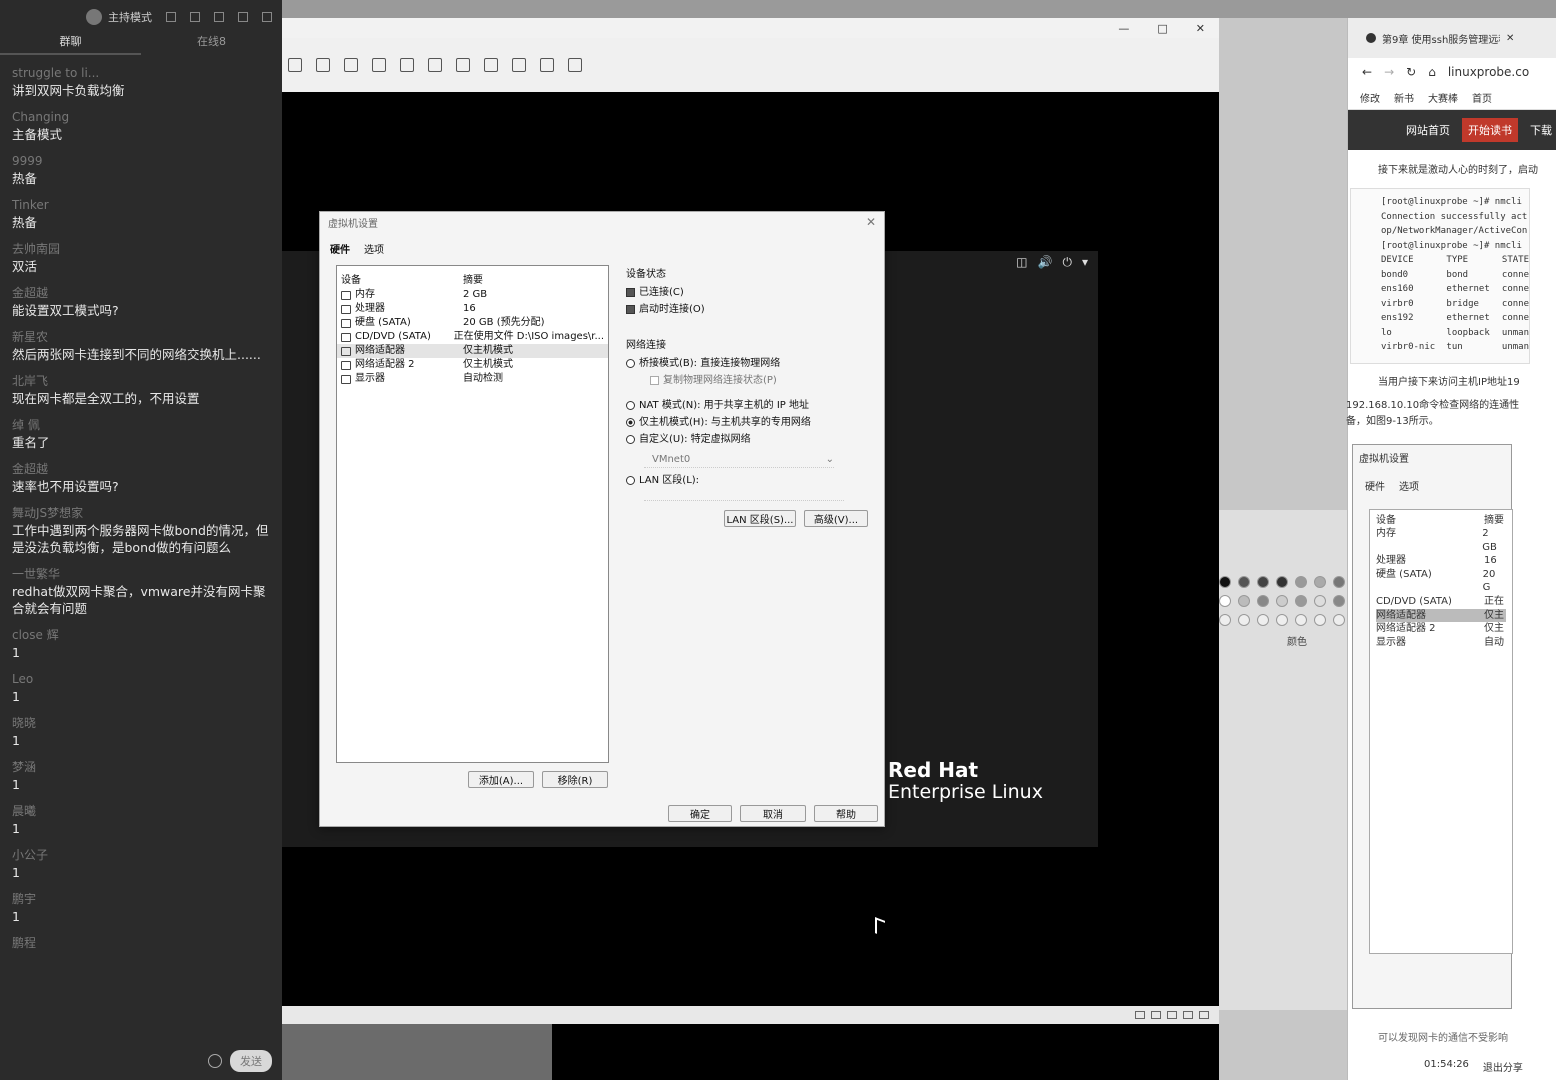 The width and height of the screenshot is (1556, 1080). What do you see at coordinates (251, 1061) in the screenshot?
I see `send-button: 发送` at bounding box center [251, 1061].